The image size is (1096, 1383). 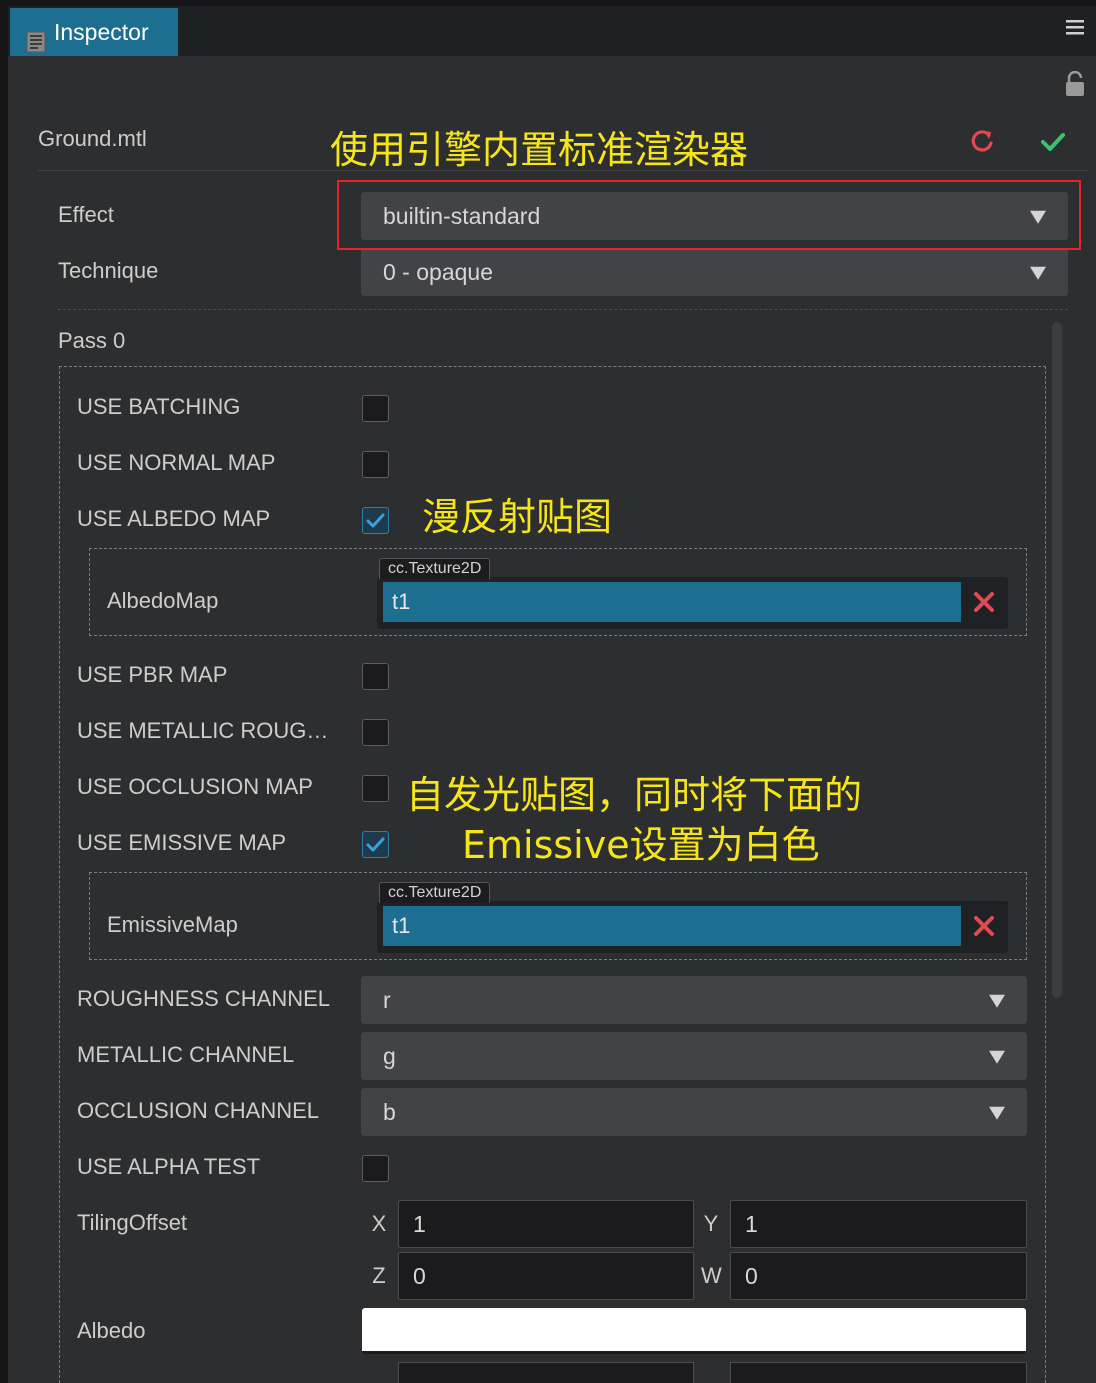 I want to click on occlusion-channel-value: b, so click(x=389, y=1111).